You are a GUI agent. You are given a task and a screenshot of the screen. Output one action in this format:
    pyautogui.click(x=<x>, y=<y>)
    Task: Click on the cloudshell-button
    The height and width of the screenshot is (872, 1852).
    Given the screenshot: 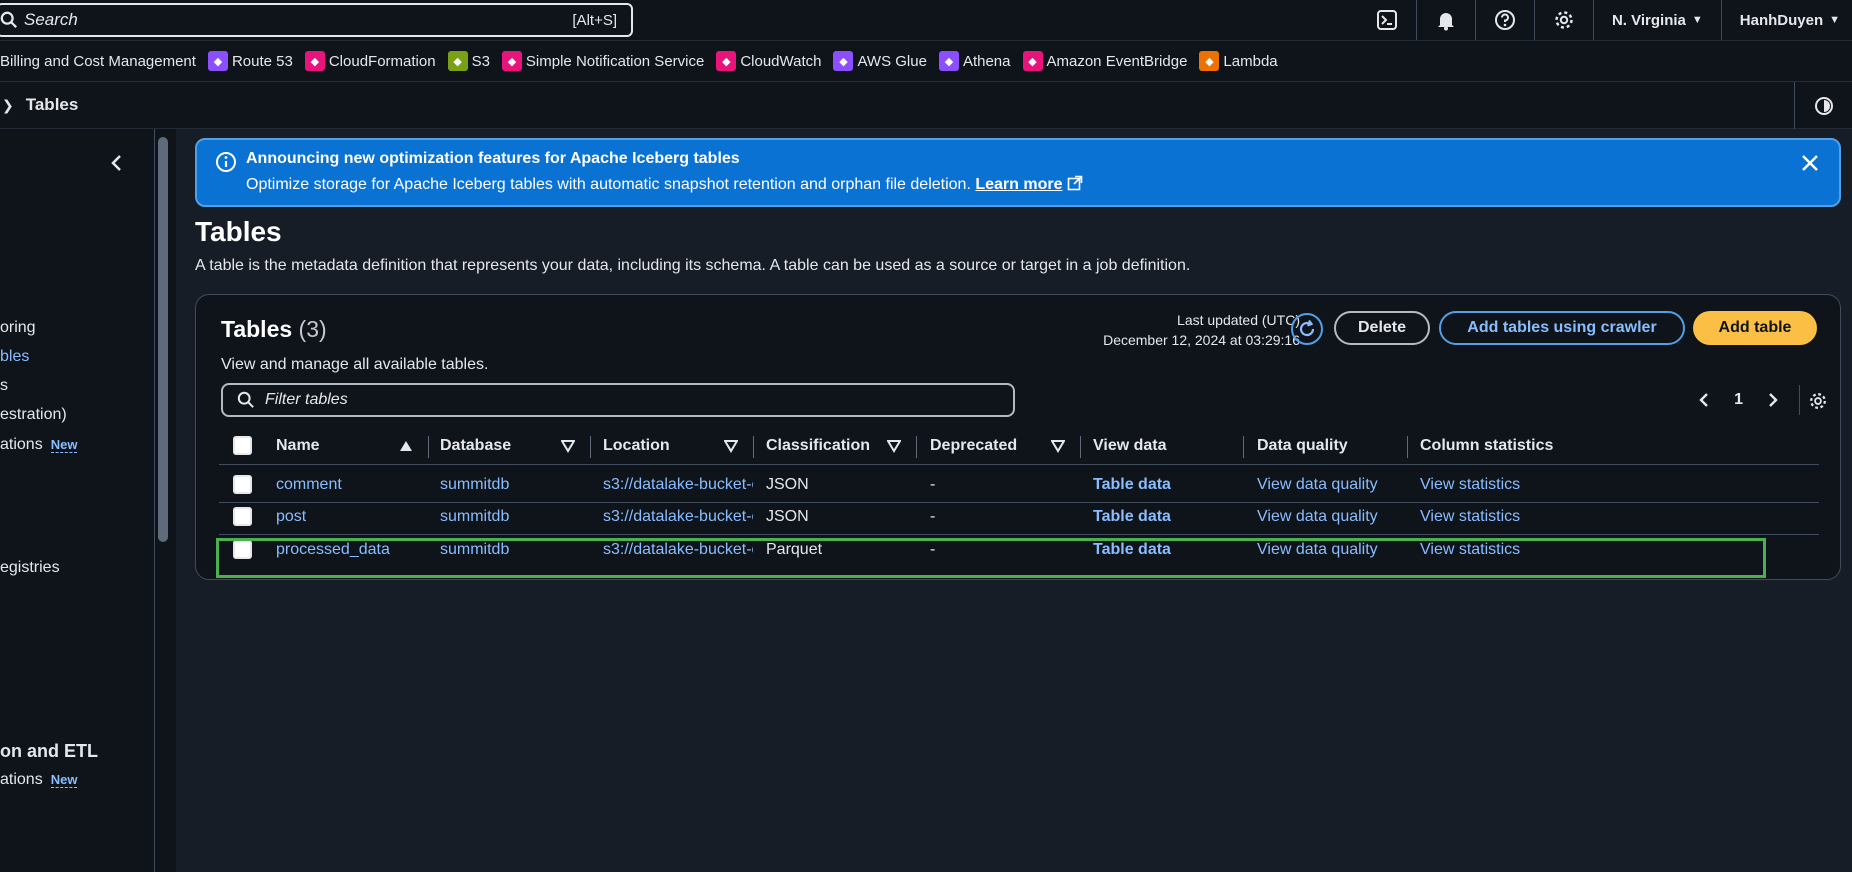 What is the action you would take?
    pyautogui.click(x=1387, y=20)
    